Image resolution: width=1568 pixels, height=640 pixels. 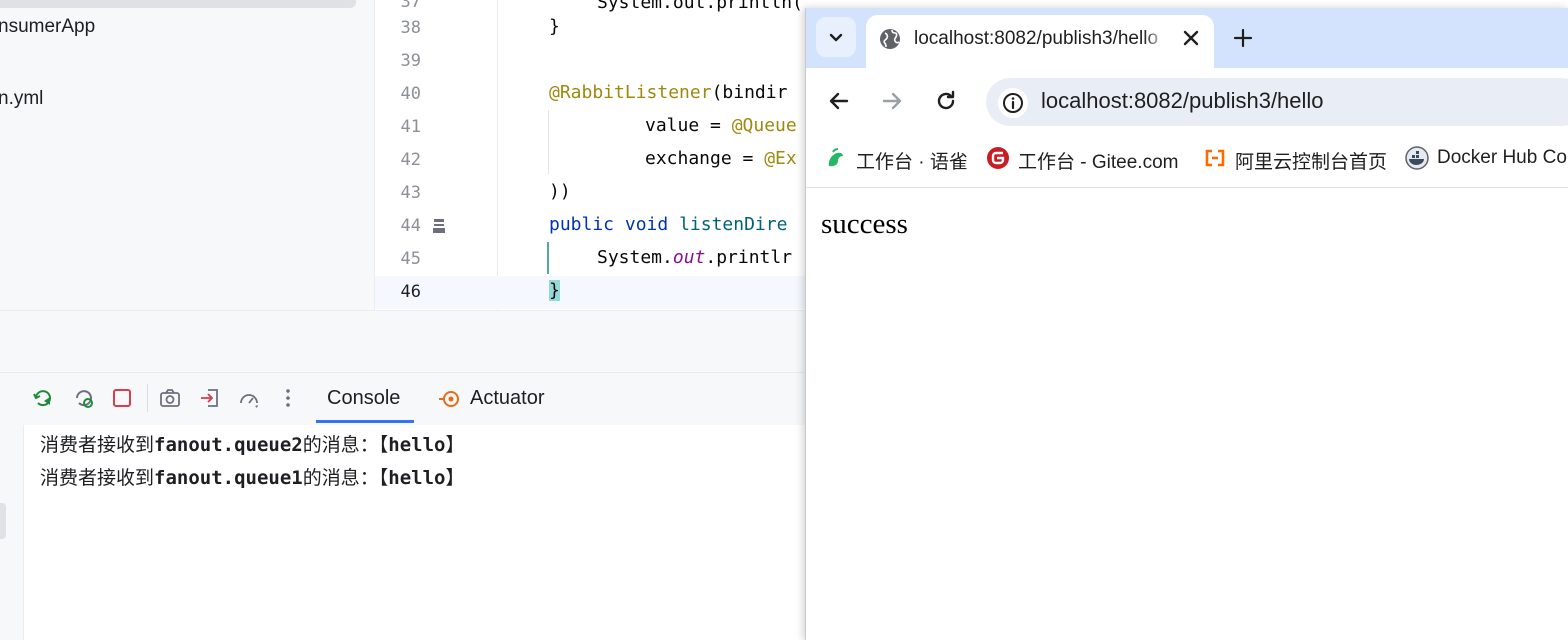 I want to click on annotation-rabbit-listener: @RabbitListener, so click(x=630, y=92).